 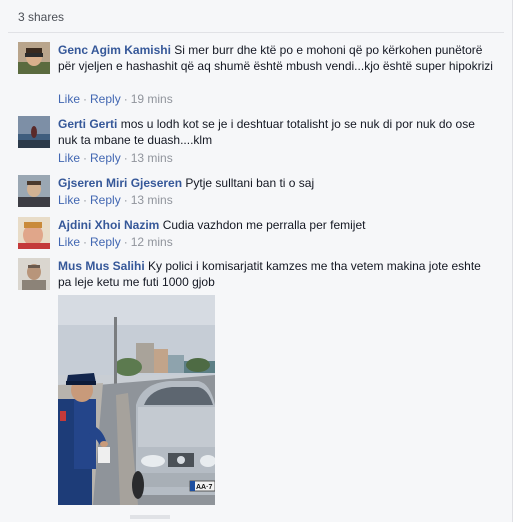 What do you see at coordinates (41, 17) in the screenshot?
I see `shares-count-link: 3 shares` at bounding box center [41, 17].